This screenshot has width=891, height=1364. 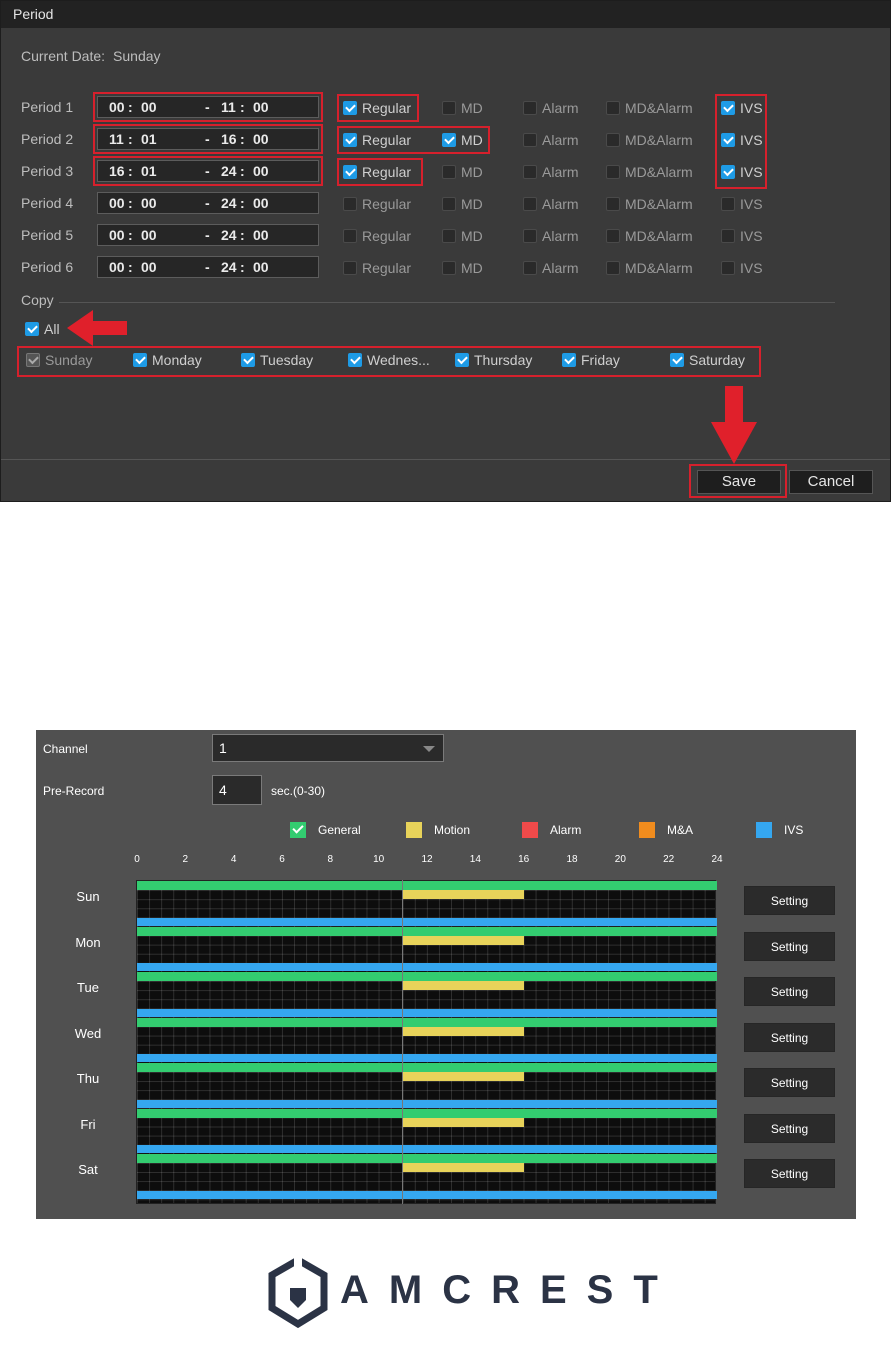 What do you see at coordinates (739, 482) in the screenshot?
I see `save-button: Save` at bounding box center [739, 482].